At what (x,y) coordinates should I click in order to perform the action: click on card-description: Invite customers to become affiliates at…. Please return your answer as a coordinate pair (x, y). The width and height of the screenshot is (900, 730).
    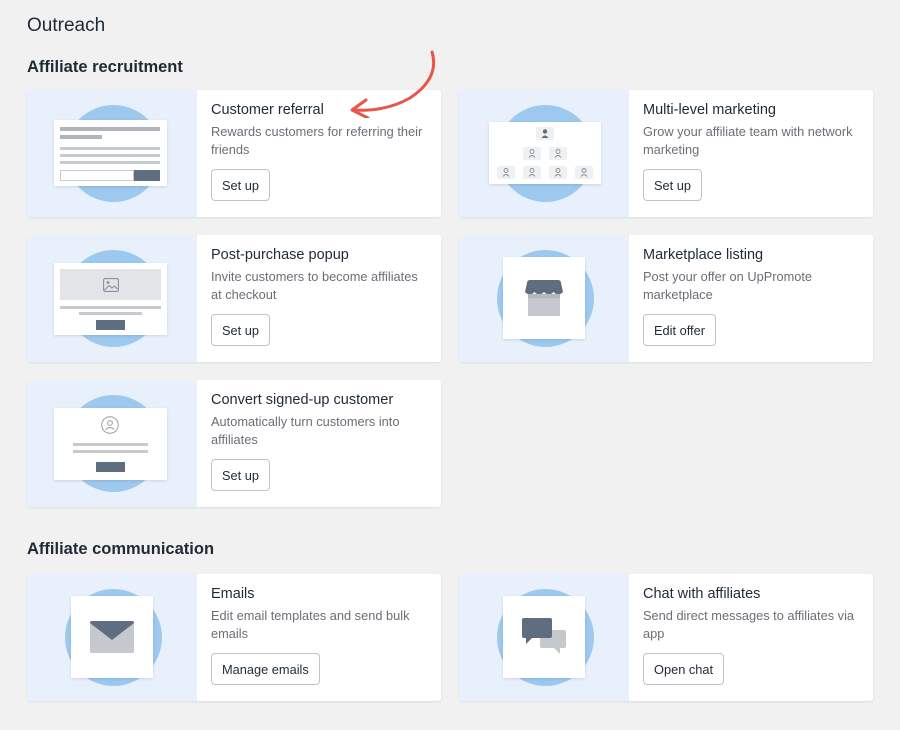
    Looking at the image, I should click on (314, 285).